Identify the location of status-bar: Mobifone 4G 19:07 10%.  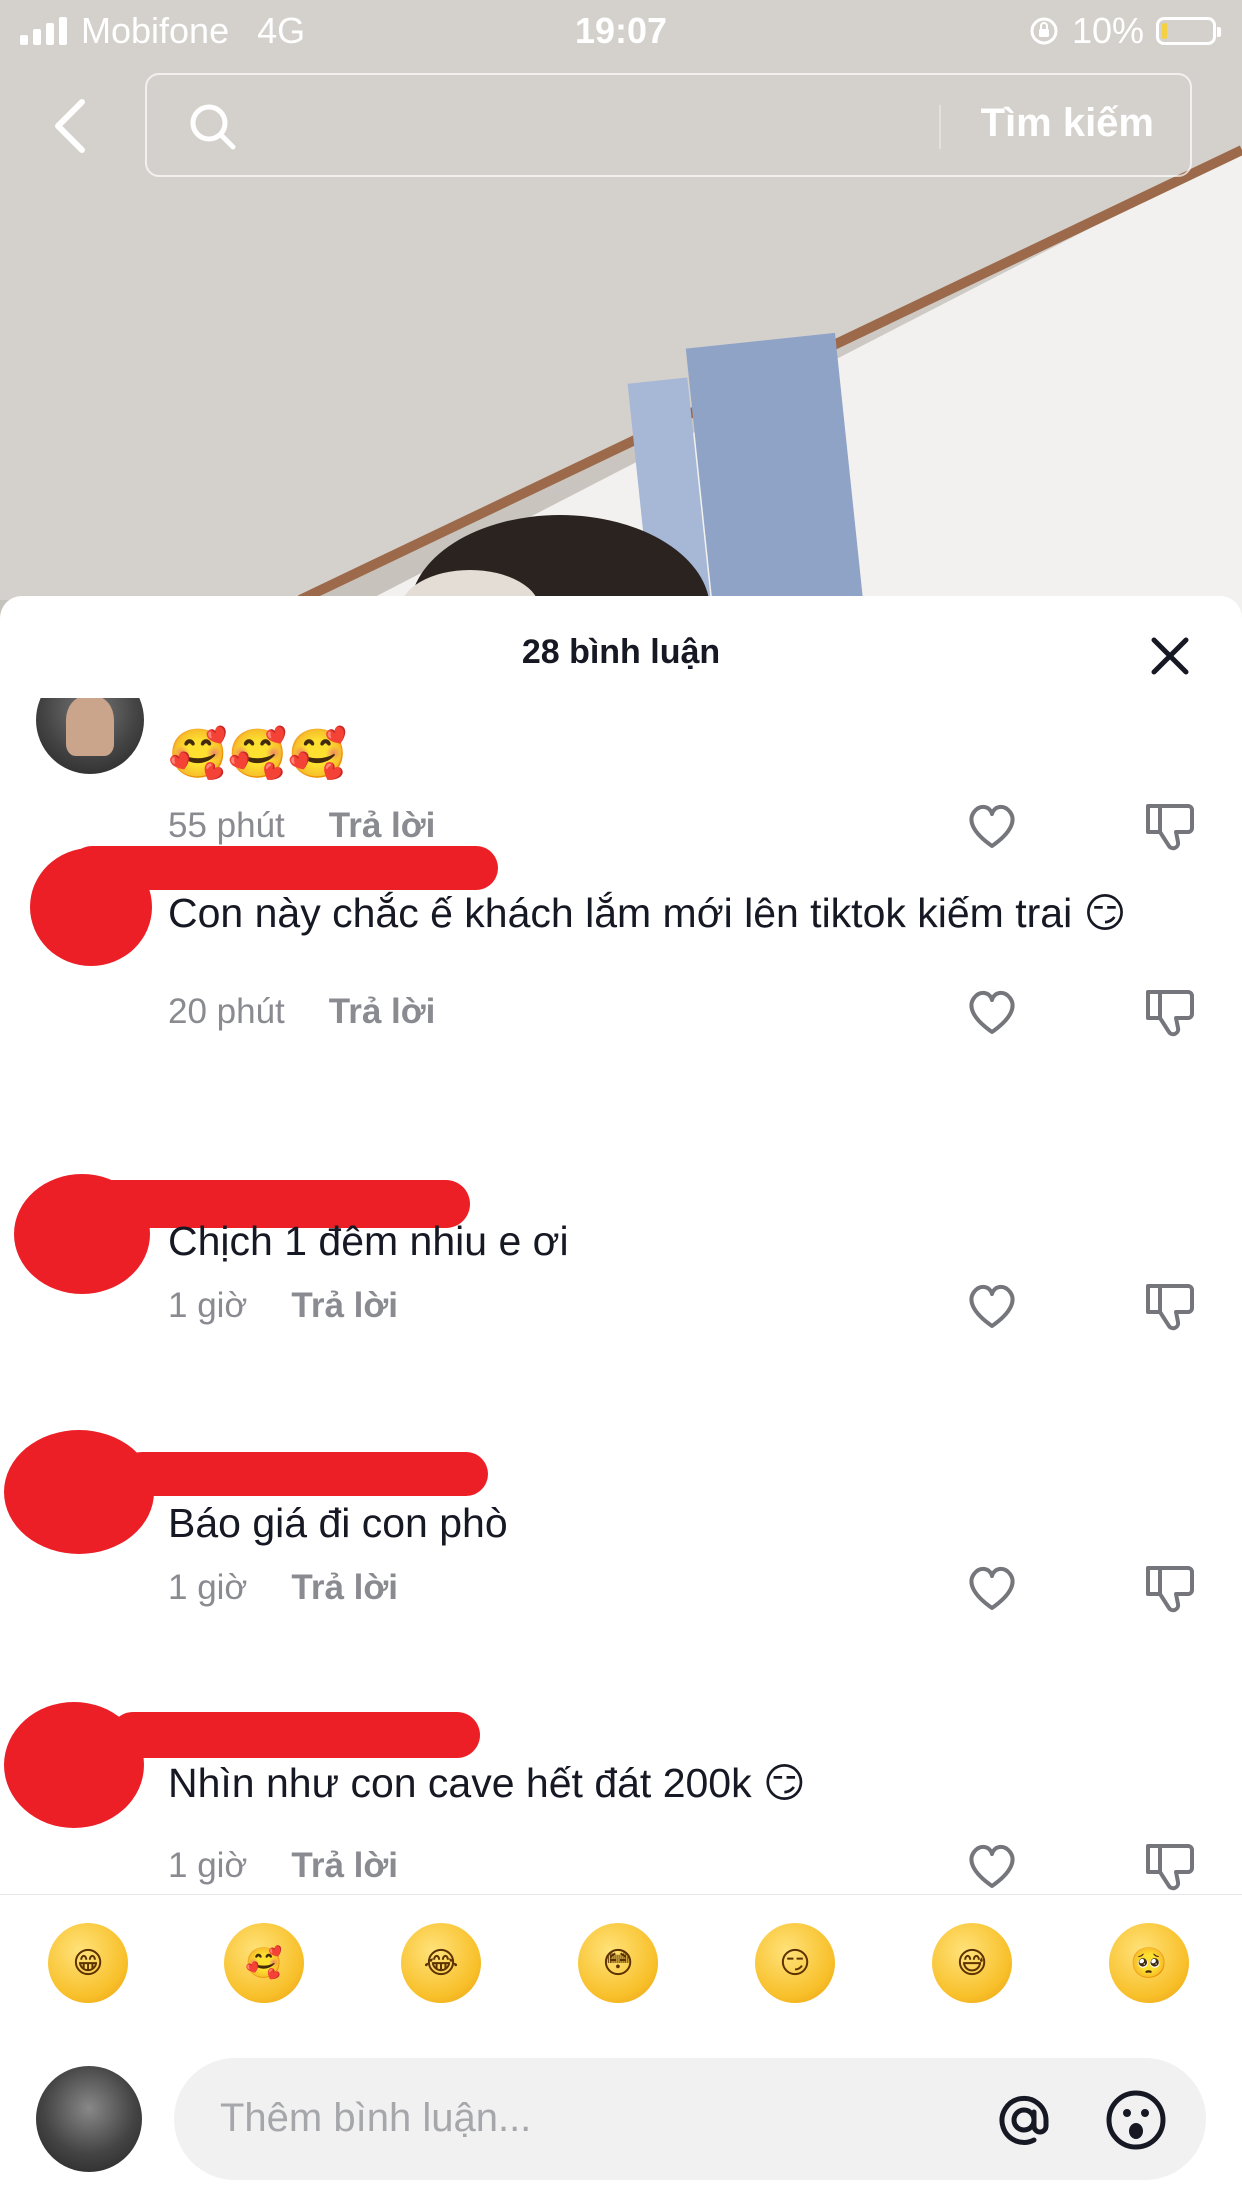
(621, 31).